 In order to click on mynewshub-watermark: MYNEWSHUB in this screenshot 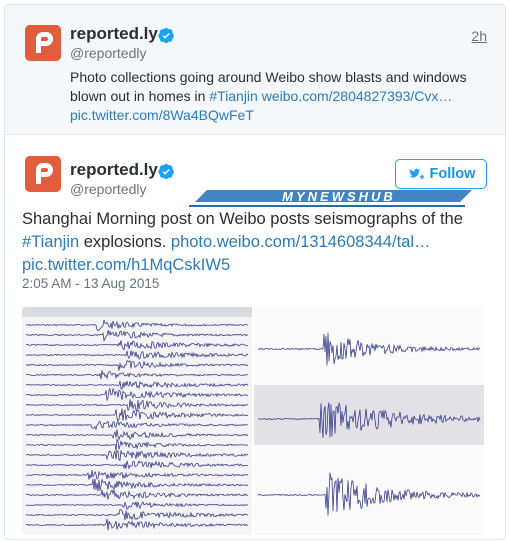, I will do `click(330, 198)`.